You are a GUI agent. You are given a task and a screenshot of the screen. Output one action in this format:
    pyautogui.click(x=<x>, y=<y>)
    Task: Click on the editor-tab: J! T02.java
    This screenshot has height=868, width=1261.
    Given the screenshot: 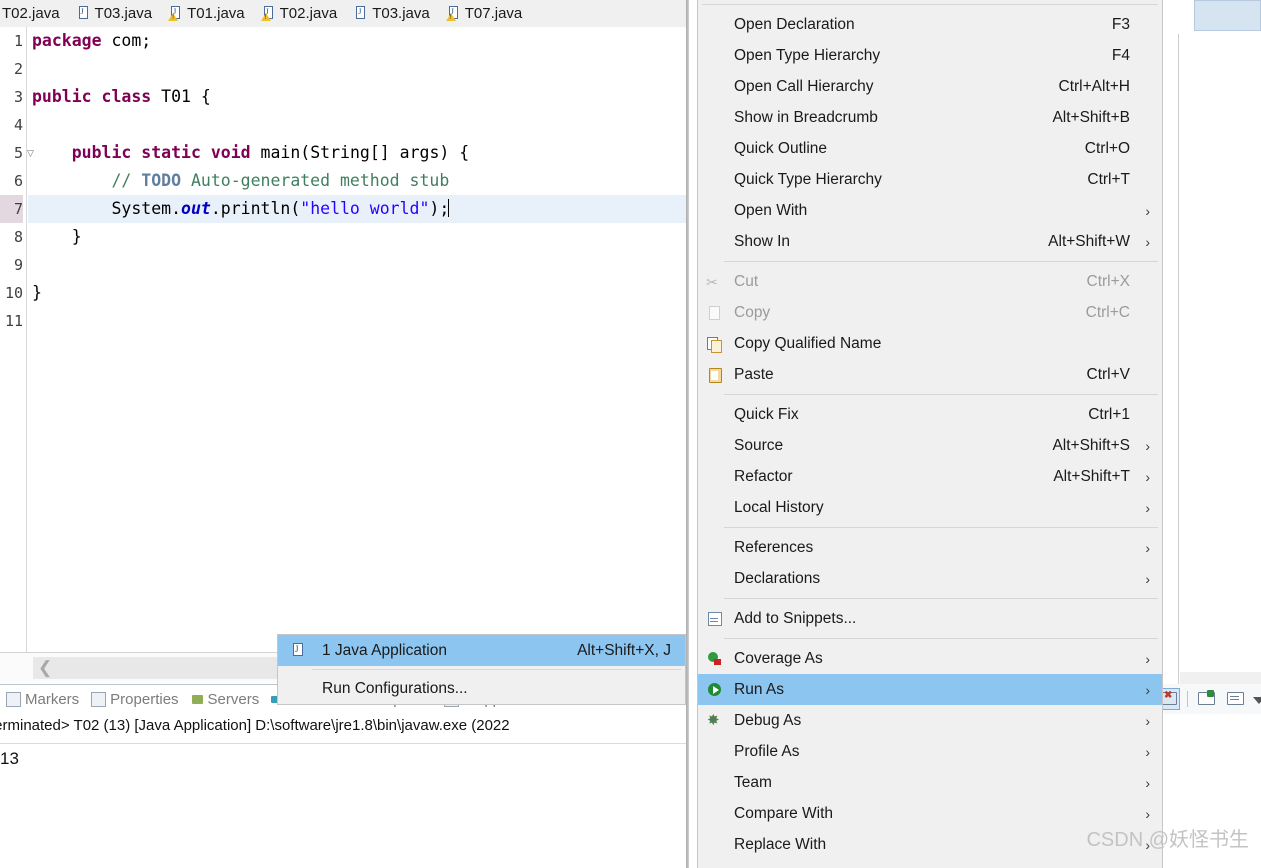 What is the action you would take?
    pyautogui.click(x=300, y=13)
    